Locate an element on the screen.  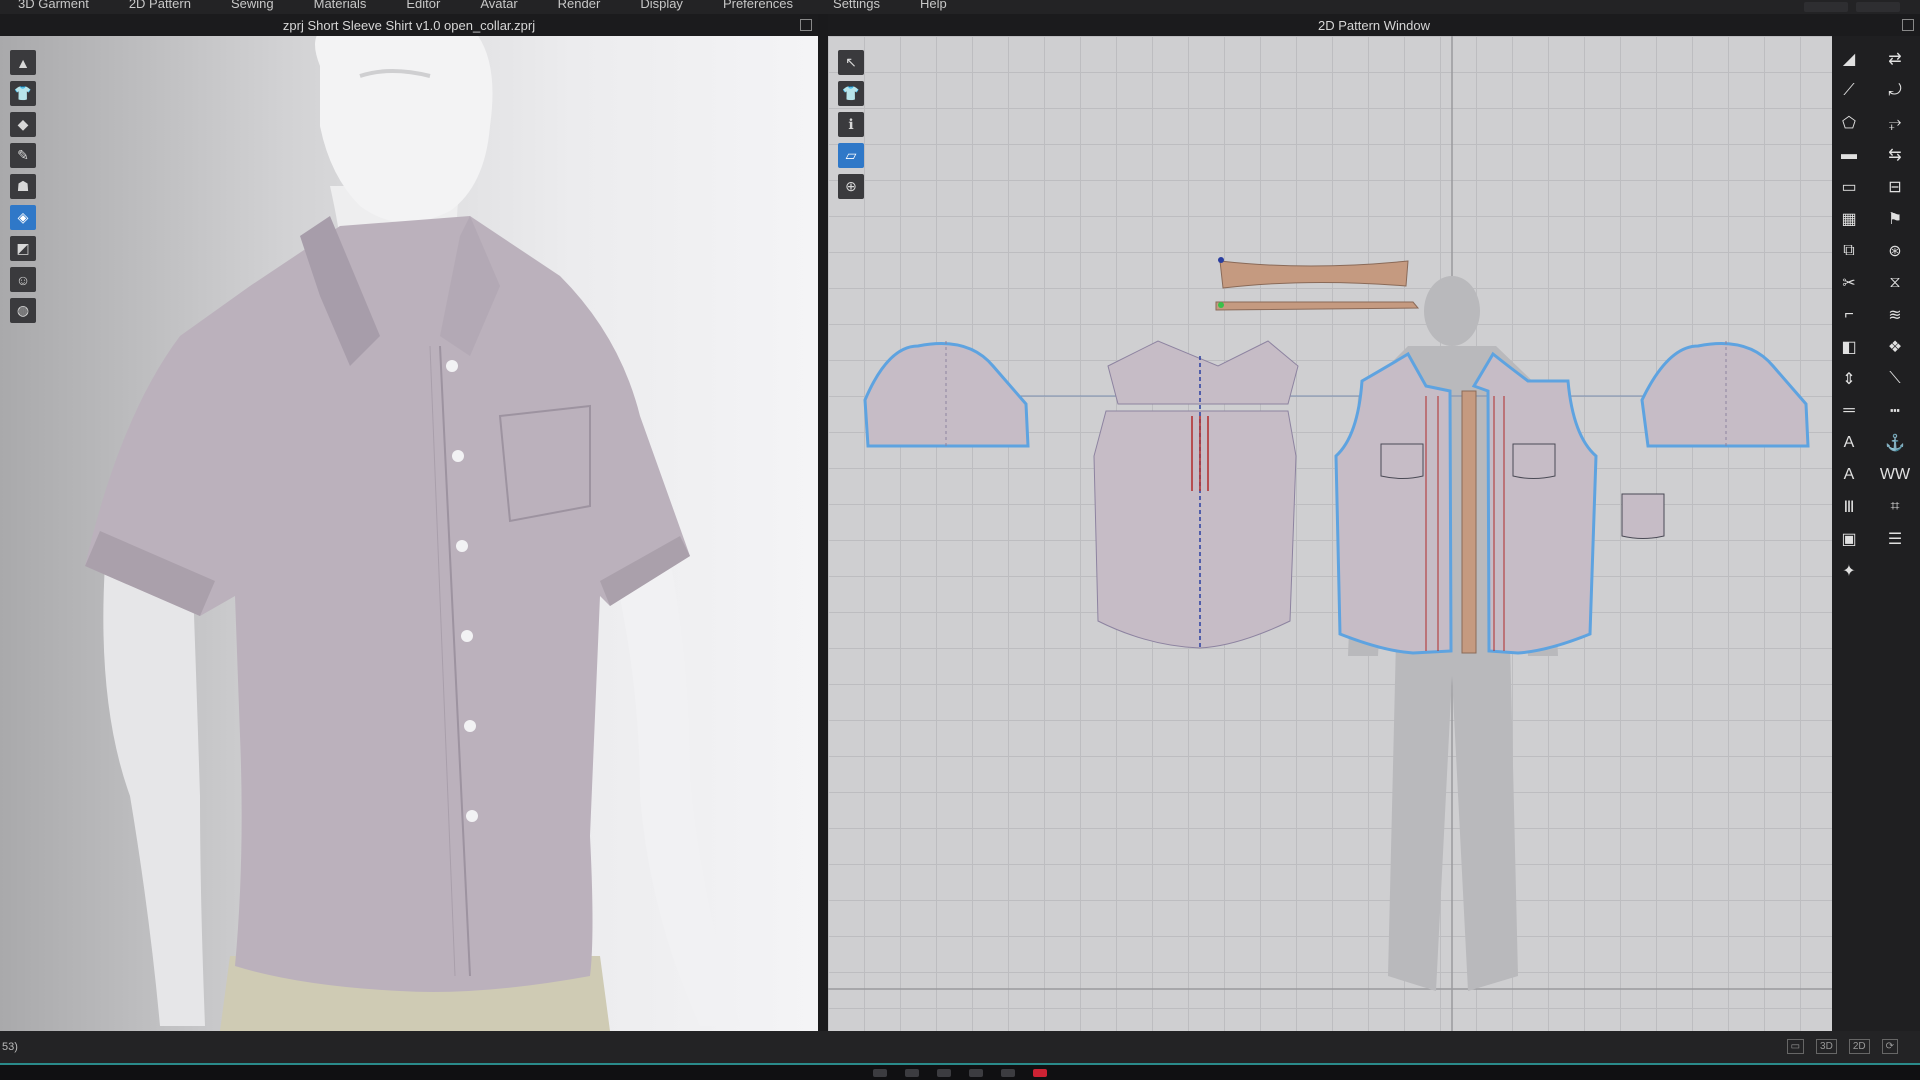
avatar-icon: ☺ is located at coordinates (23, 279).